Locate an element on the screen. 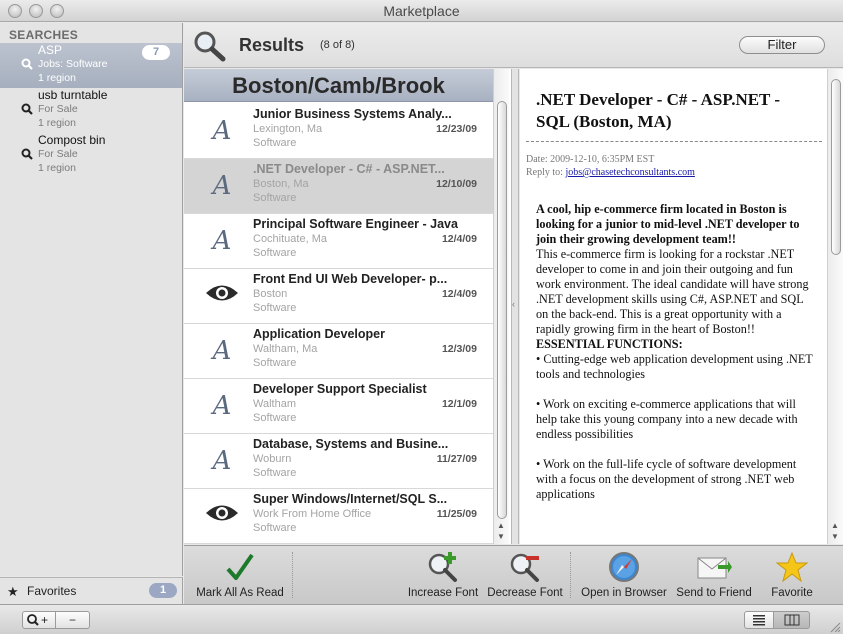 This screenshot has width=843, height=634. column-view-icon is located at coordinates (791, 620).